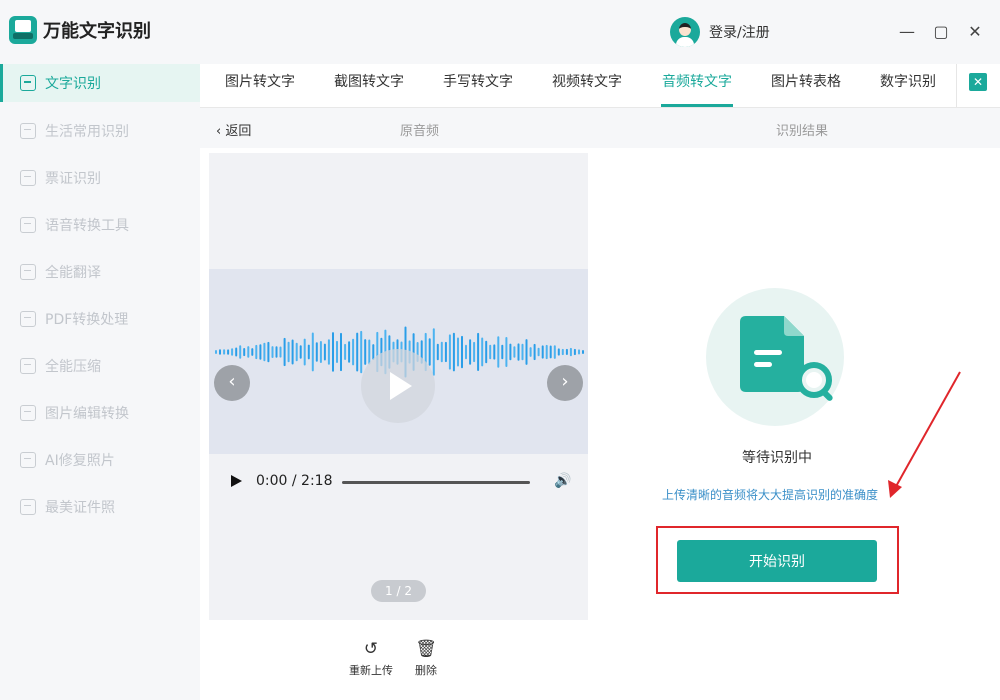 This screenshot has height=700, width=1000. I want to click on back-button: ‹ 返回, so click(233, 129).